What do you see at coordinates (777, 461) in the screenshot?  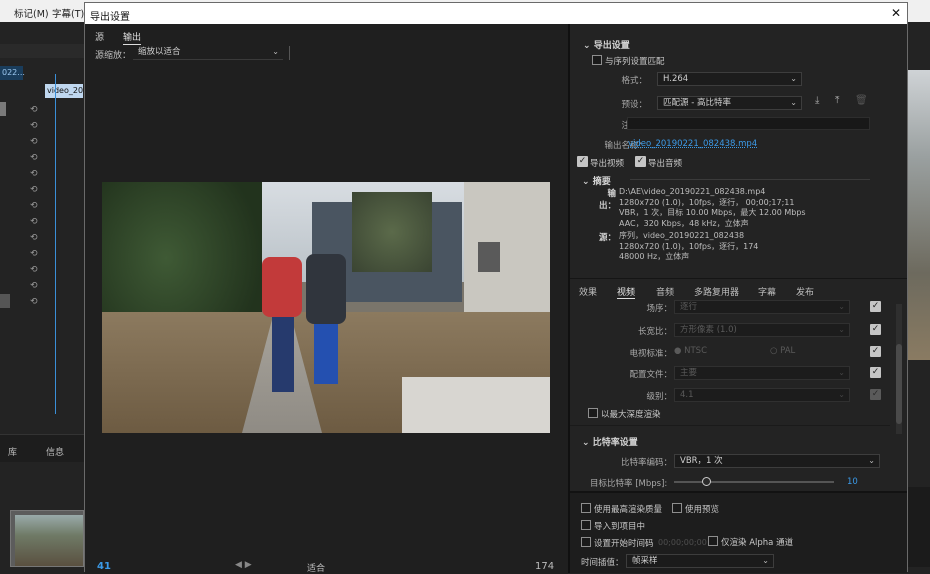 I see `bitrate-encoding-select: VBR，1 次 ⌄` at bounding box center [777, 461].